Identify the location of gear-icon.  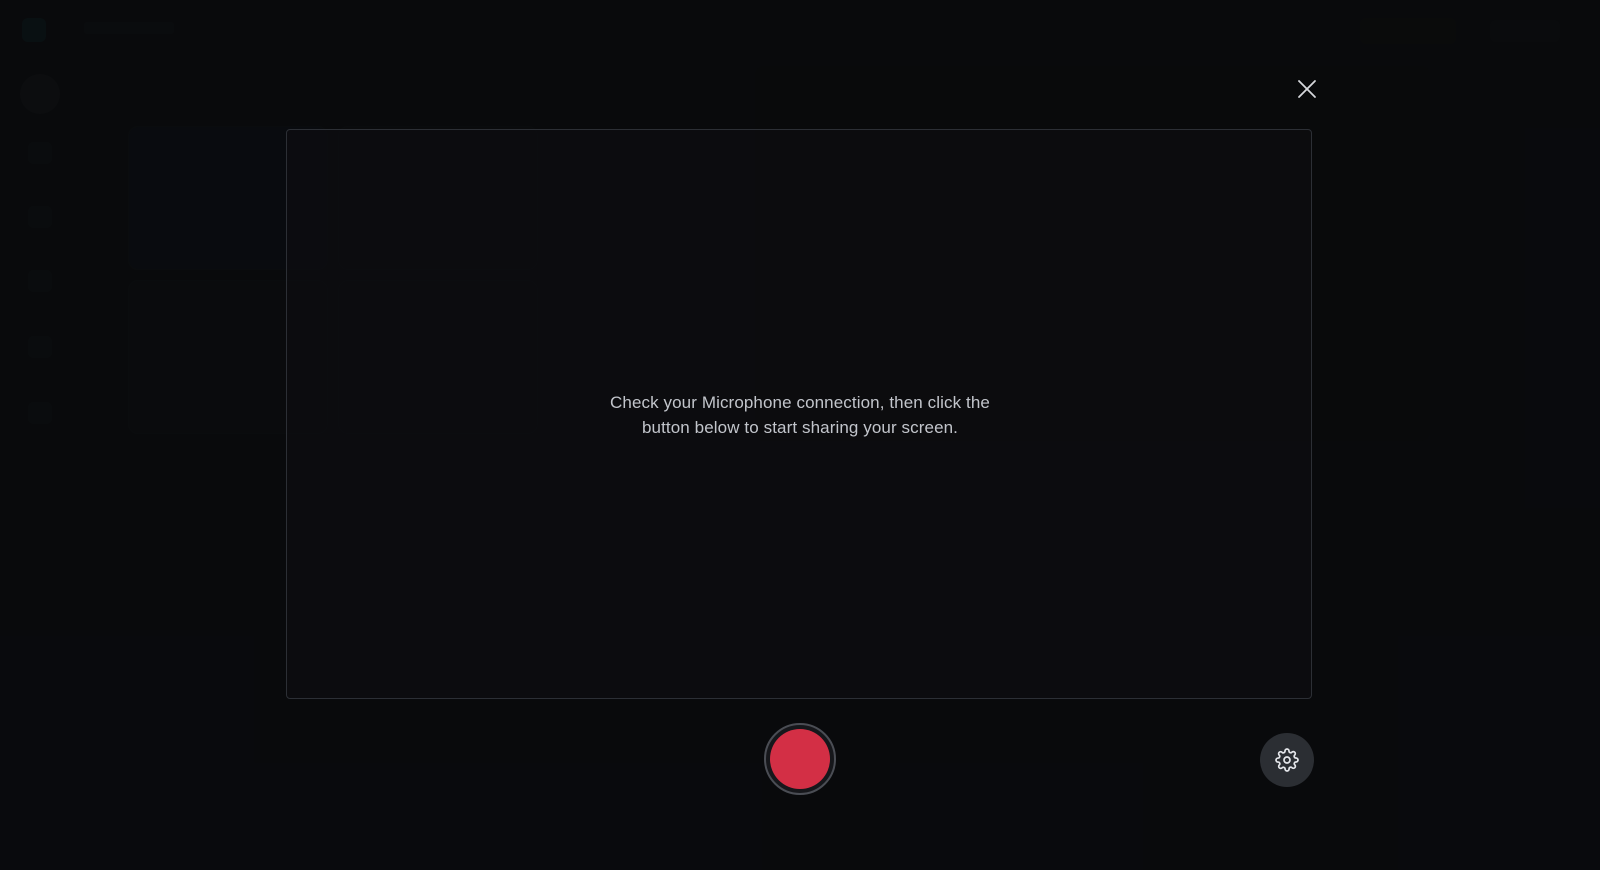
(1287, 760).